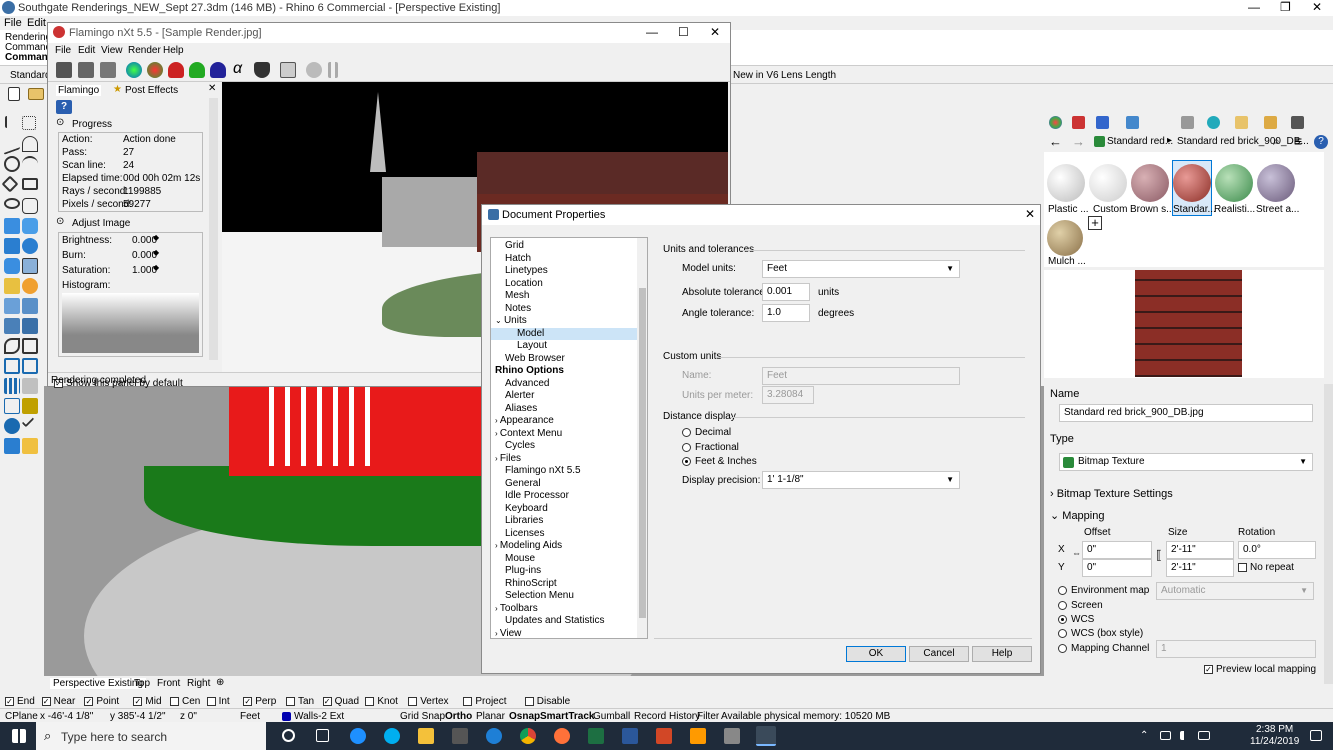 The image size is (1333, 750). Describe the element at coordinates (569, 409) in the screenshot. I see `tree-item-aliases: Aliases` at that location.